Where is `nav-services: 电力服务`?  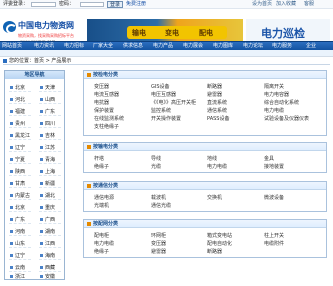 nav-services: 电力服务 is located at coordinates (282, 46).